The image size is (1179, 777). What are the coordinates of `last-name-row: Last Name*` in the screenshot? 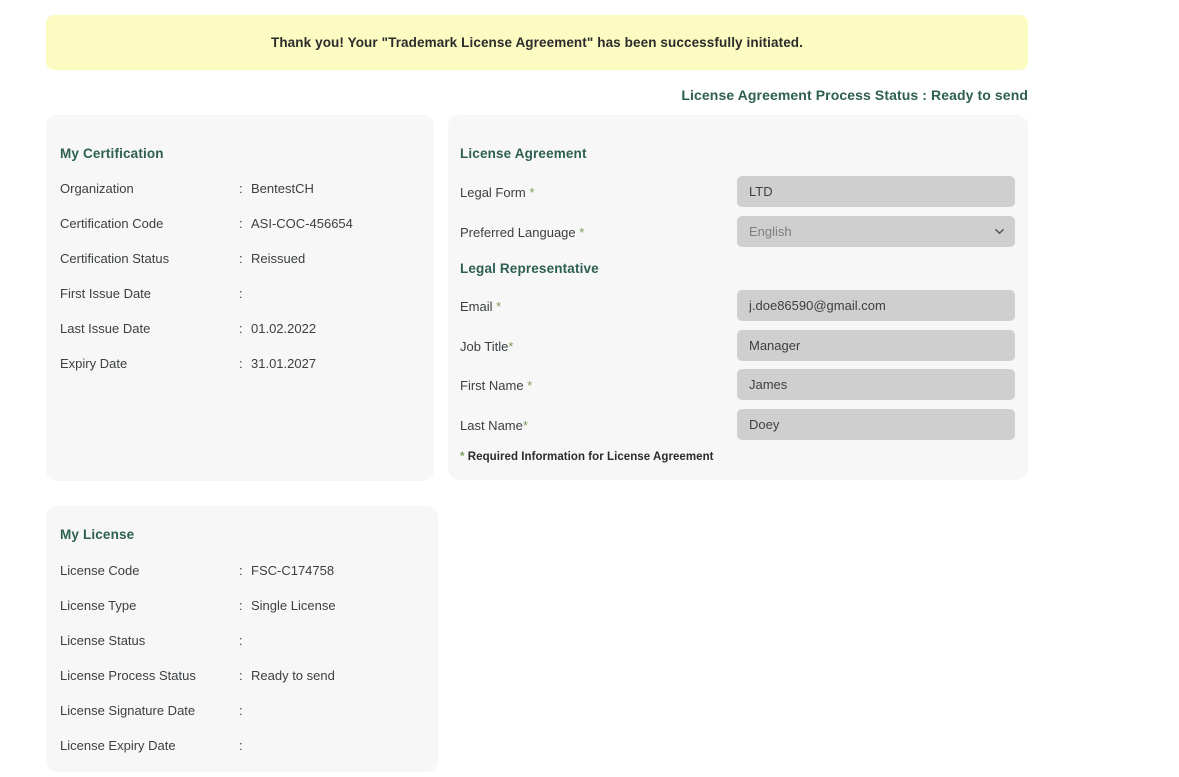 It's located at (738, 424).